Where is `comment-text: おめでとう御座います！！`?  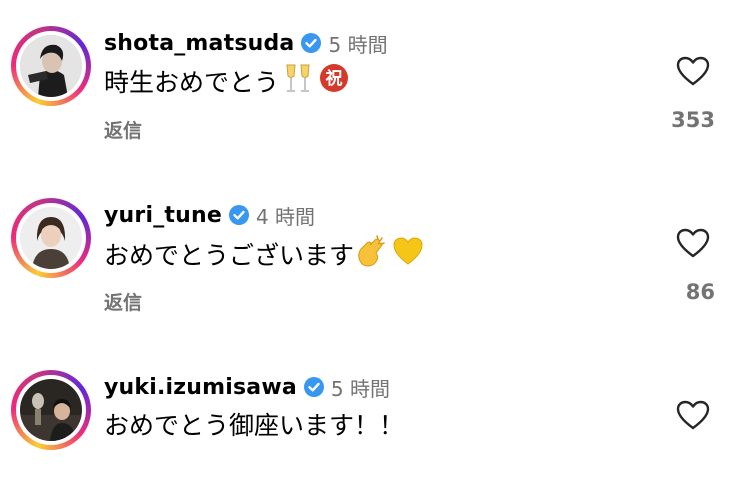 comment-text: おめでとう御座います！！ is located at coordinates (254, 424).